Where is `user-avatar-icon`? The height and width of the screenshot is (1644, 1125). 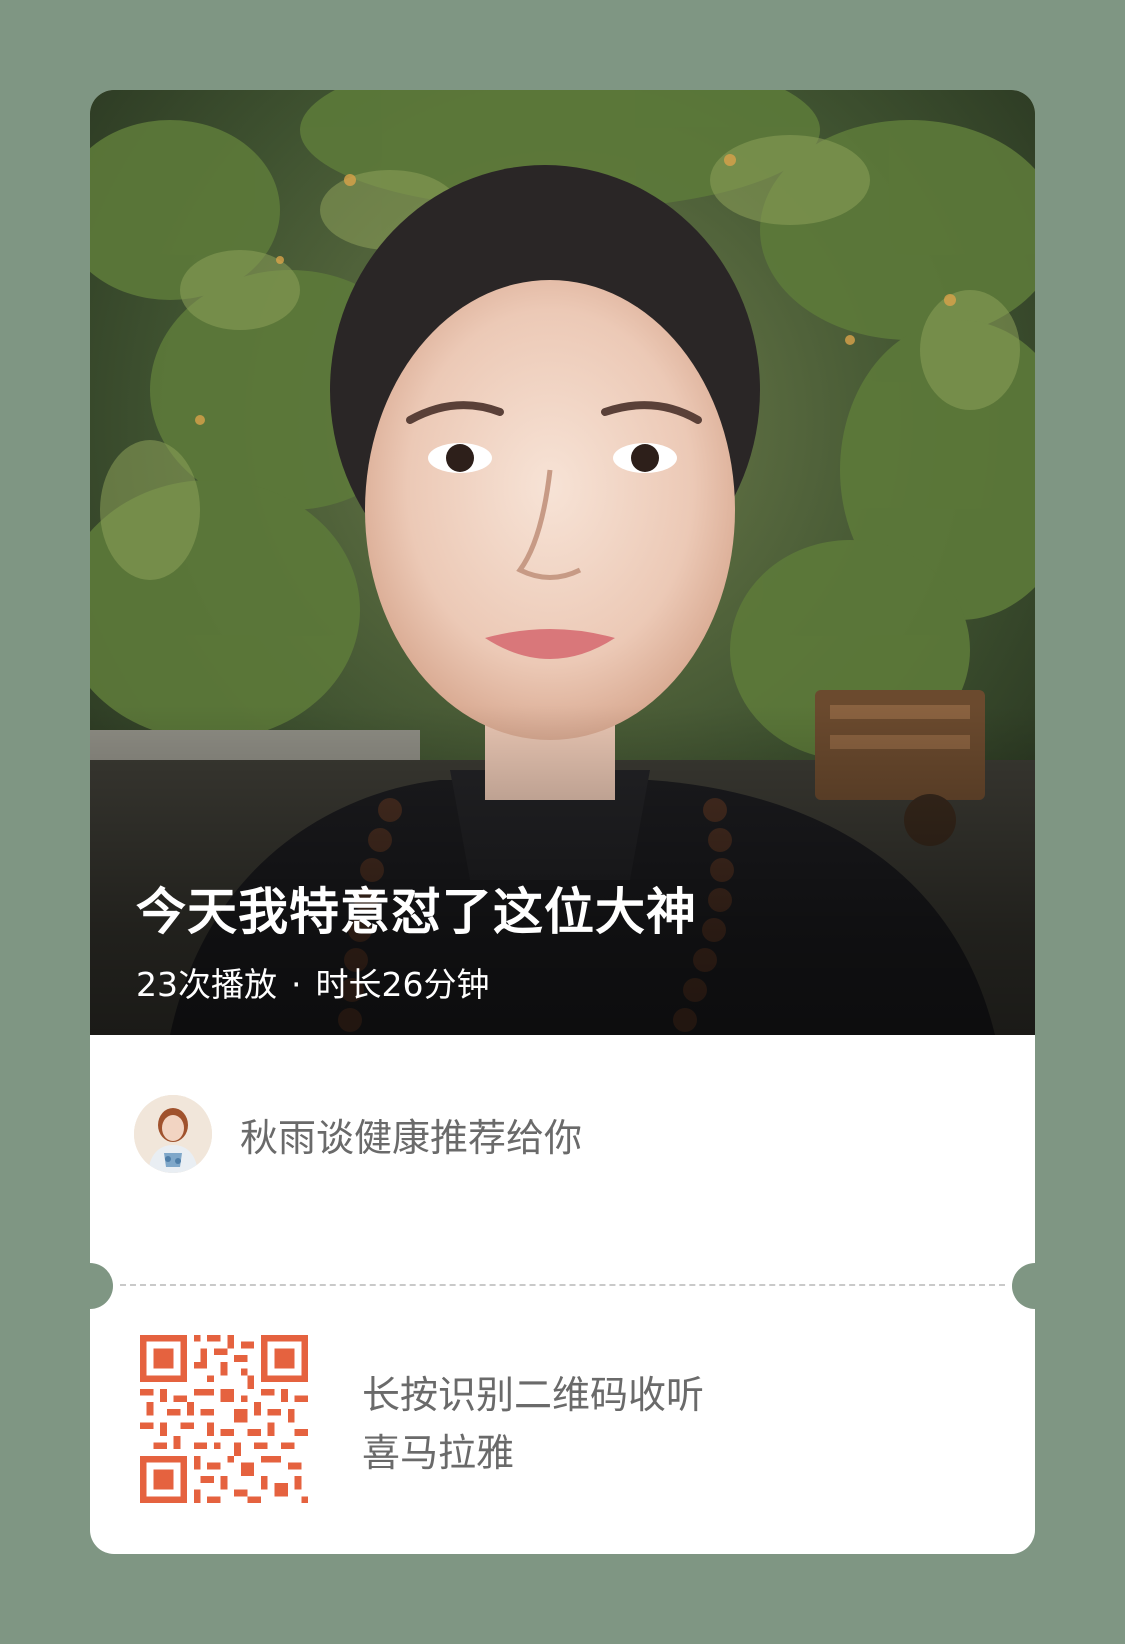
user-avatar-icon is located at coordinates (173, 1134).